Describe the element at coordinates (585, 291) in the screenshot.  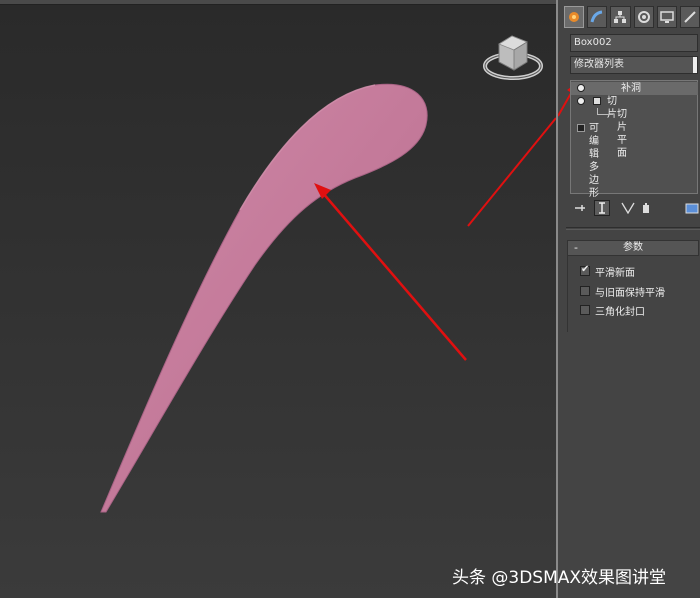
I see `smooth-with-old-faces-checkbox` at that location.